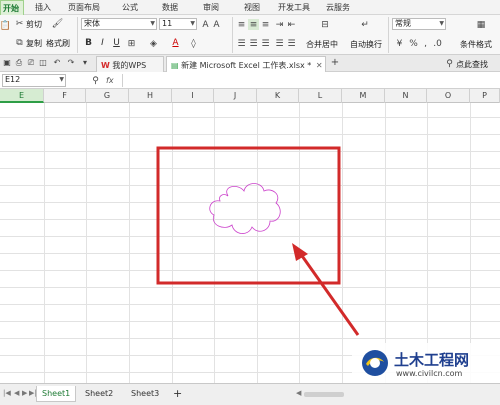 The image size is (500, 405). What do you see at coordinates (448, 96) in the screenshot?
I see `column-header: O` at bounding box center [448, 96].